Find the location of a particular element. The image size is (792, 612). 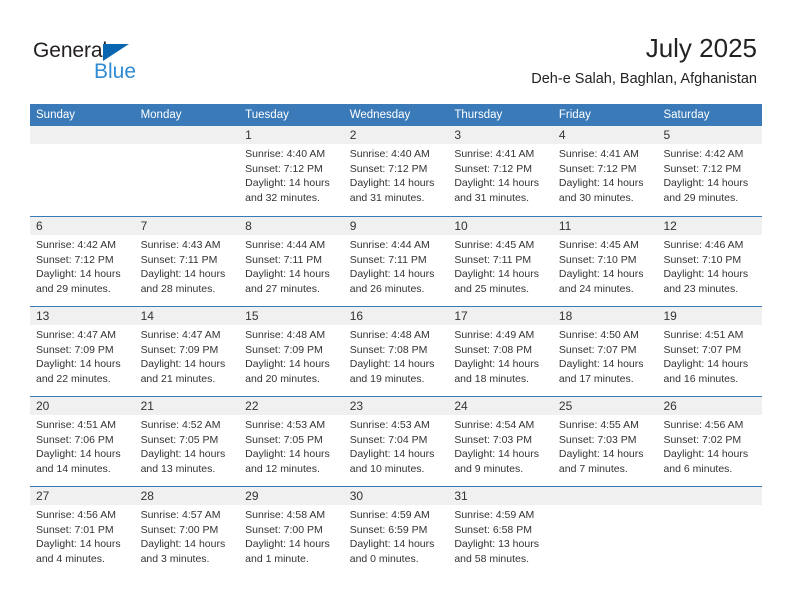

day-number-band: 4 is located at coordinates (605, 135).